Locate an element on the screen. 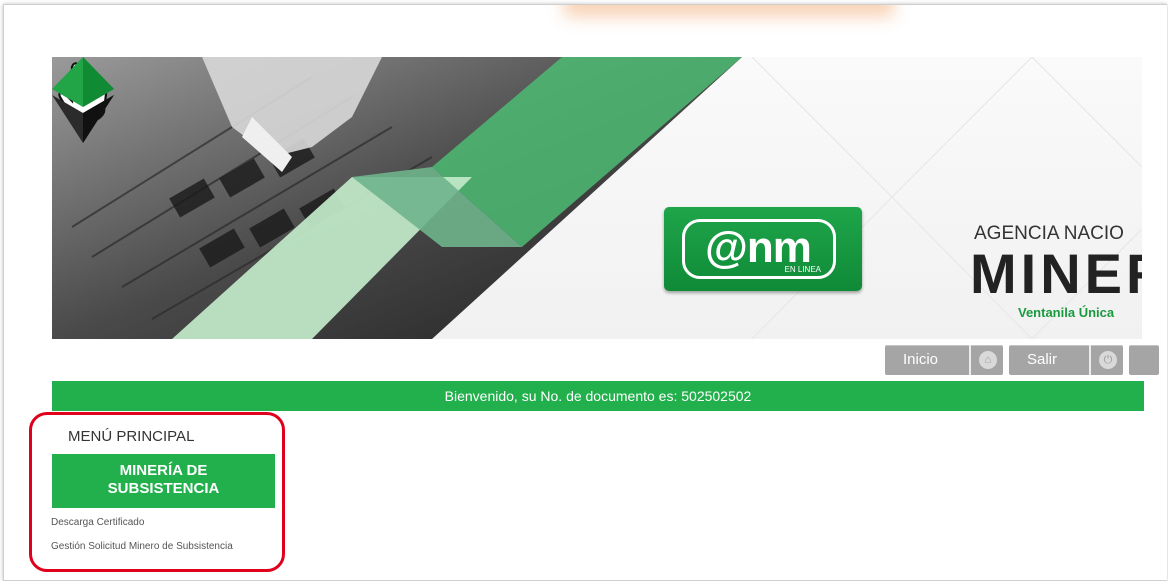 This screenshot has height=581, width=1168. anm-logo-subtext: EN LINEA is located at coordinates (802, 269).